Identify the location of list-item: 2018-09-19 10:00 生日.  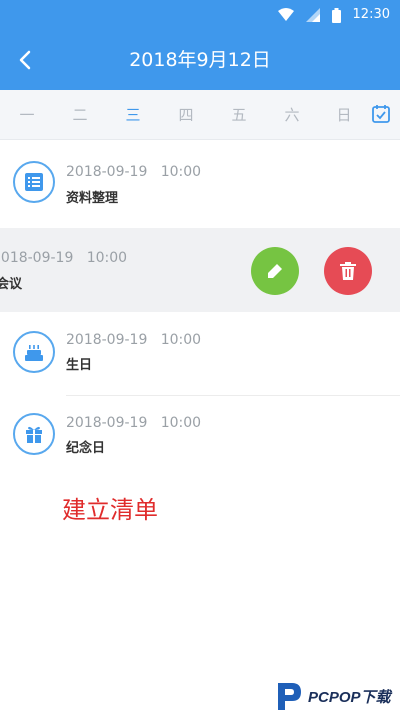
(200, 353).